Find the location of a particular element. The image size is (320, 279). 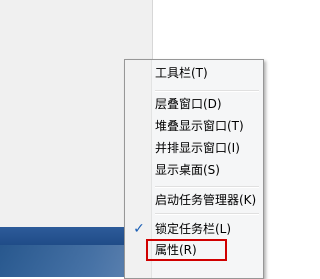

menu-item-side-by-side: 并排显示窗口(I) is located at coordinates (209, 148).